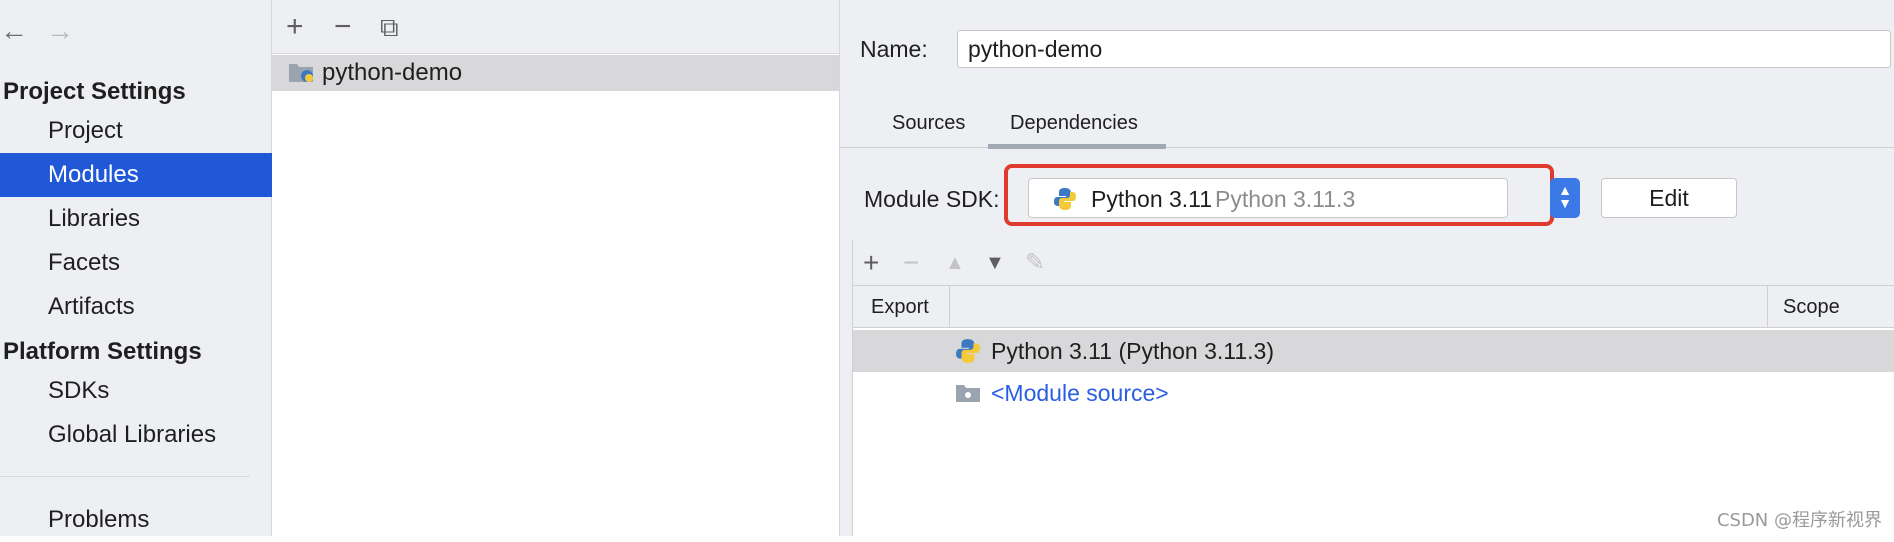 The height and width of the screenshot is (542, 1894). I want to click on module-row: python-demo, so click(555, 73).